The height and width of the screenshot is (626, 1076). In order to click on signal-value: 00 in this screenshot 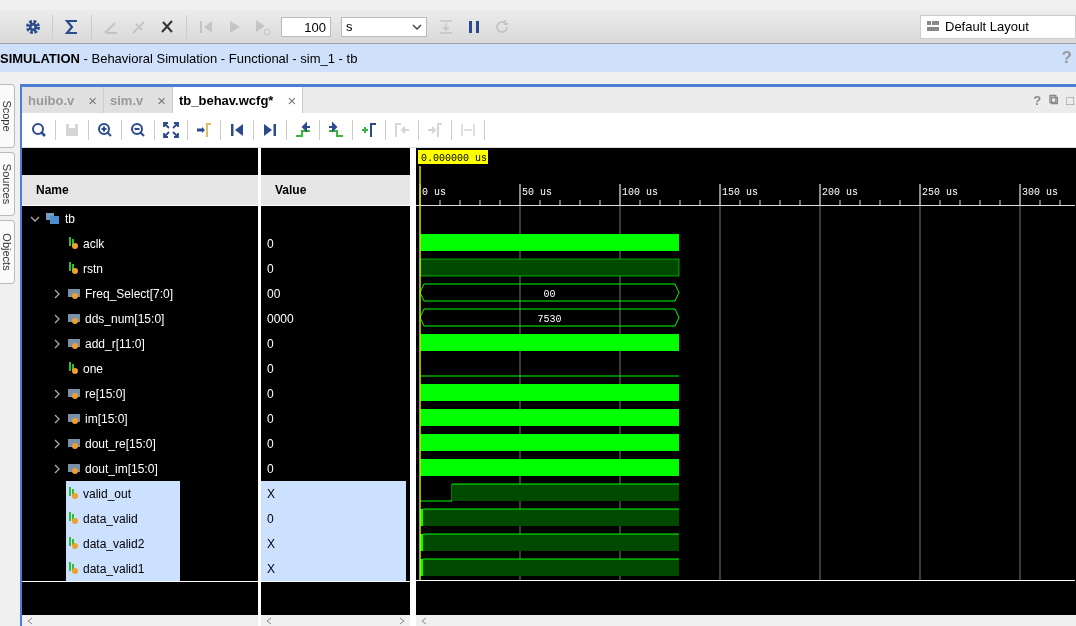, I will do `click(274, 294)`.